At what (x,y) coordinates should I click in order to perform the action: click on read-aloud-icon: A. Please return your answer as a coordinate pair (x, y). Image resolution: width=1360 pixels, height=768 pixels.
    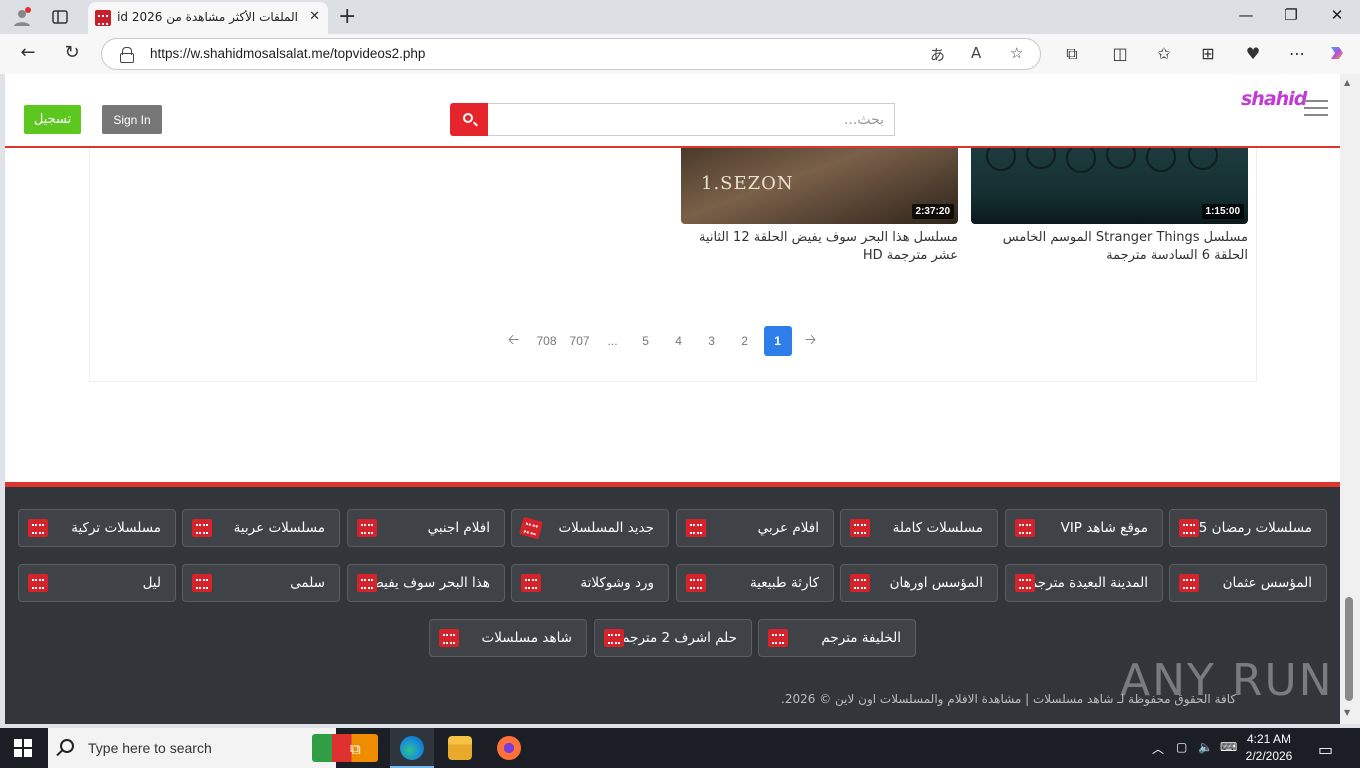
    Looking at the image, I should click on (976, 53).